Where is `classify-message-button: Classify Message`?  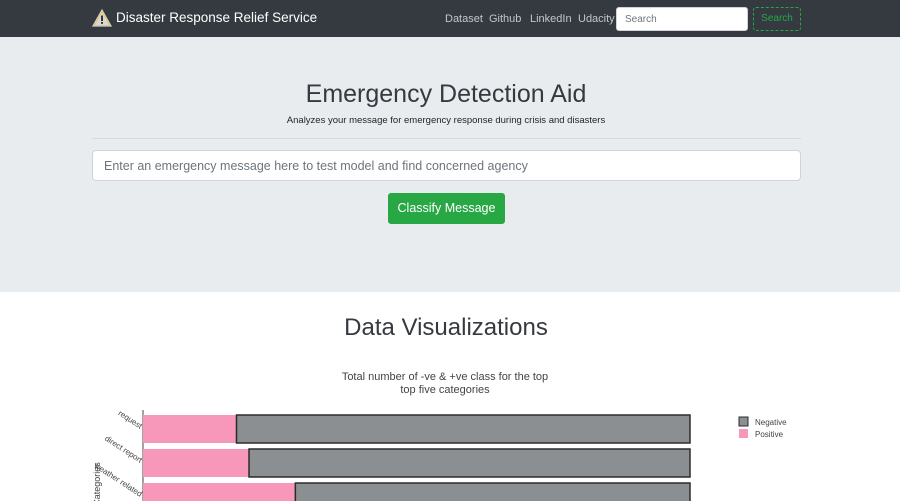 classify-message-button: Classify Message is located at coordinates (446, 208).